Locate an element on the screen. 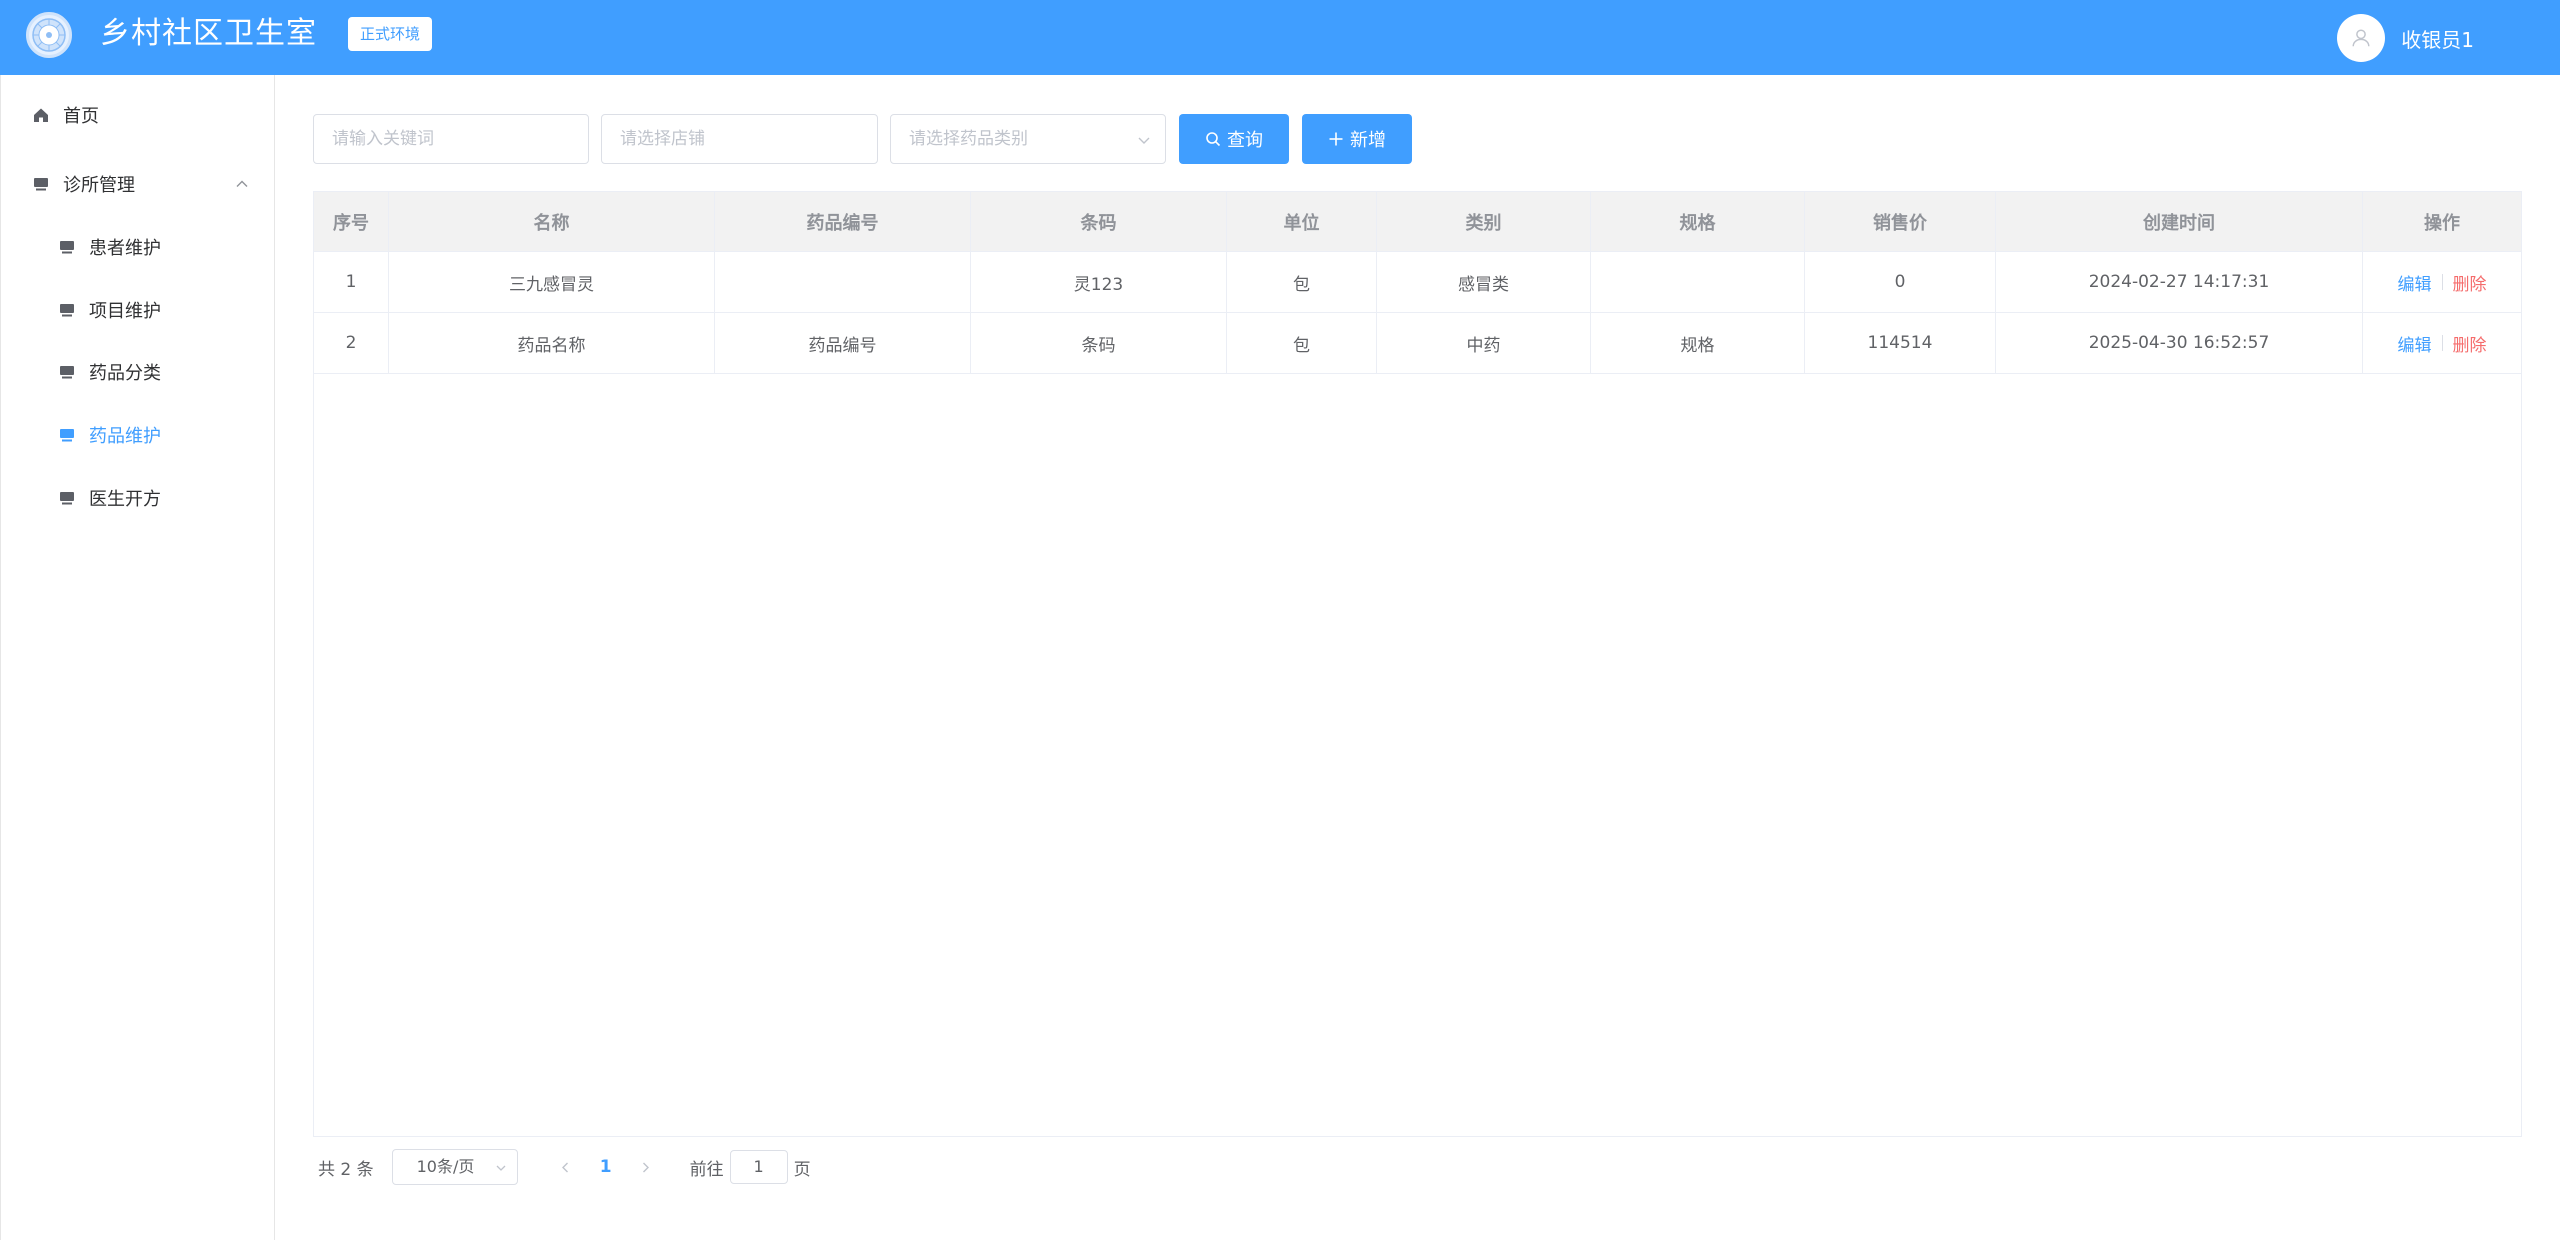  sidebar: 首页 诊所管理 患者维护 项目维护 药品分类 药品维护 医生开方 is located at coordinates (137, 657).